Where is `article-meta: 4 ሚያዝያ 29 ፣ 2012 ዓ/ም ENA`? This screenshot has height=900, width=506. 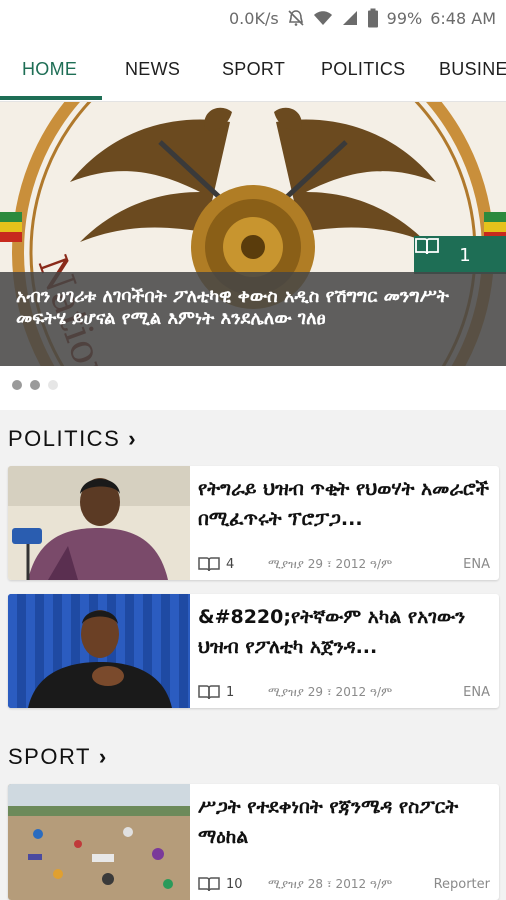 article-meta: 4 ሚያዝያ 29 ፣ 2012 ዓ/ም ENA is located at coordinates (344, 564).